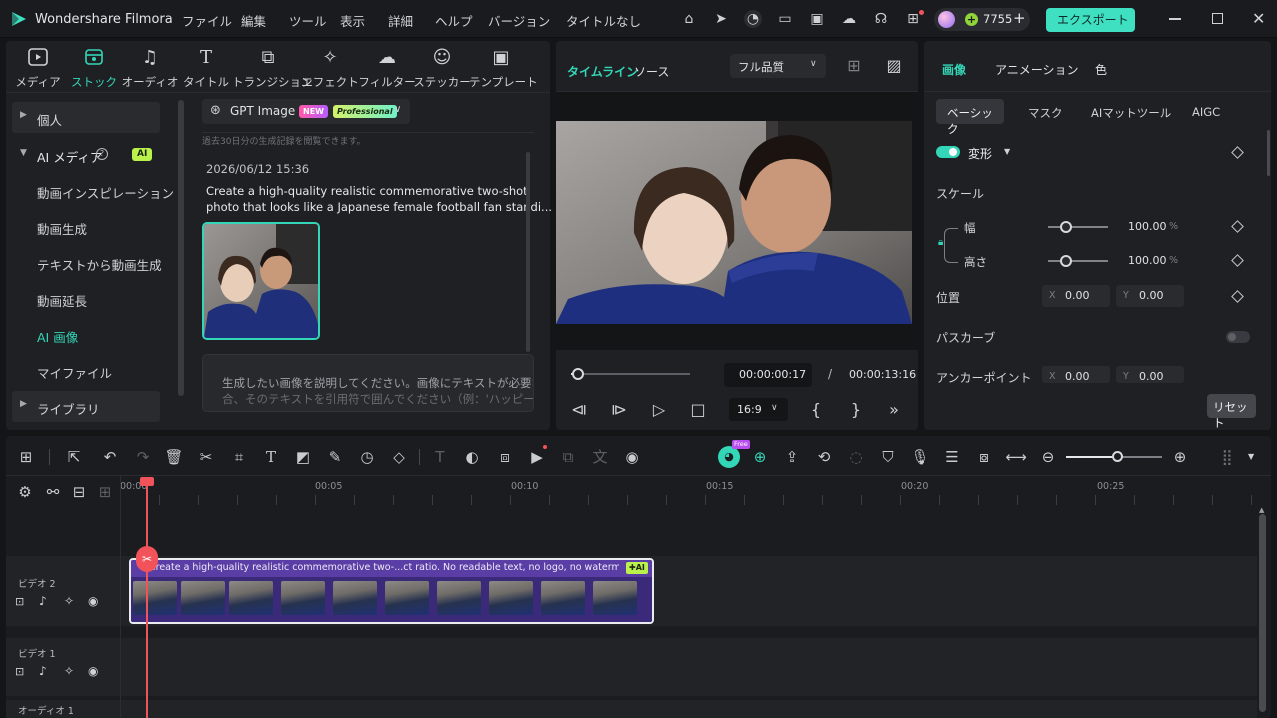  I want to click on delete-icon: 🗑︎, so click(174, 457).